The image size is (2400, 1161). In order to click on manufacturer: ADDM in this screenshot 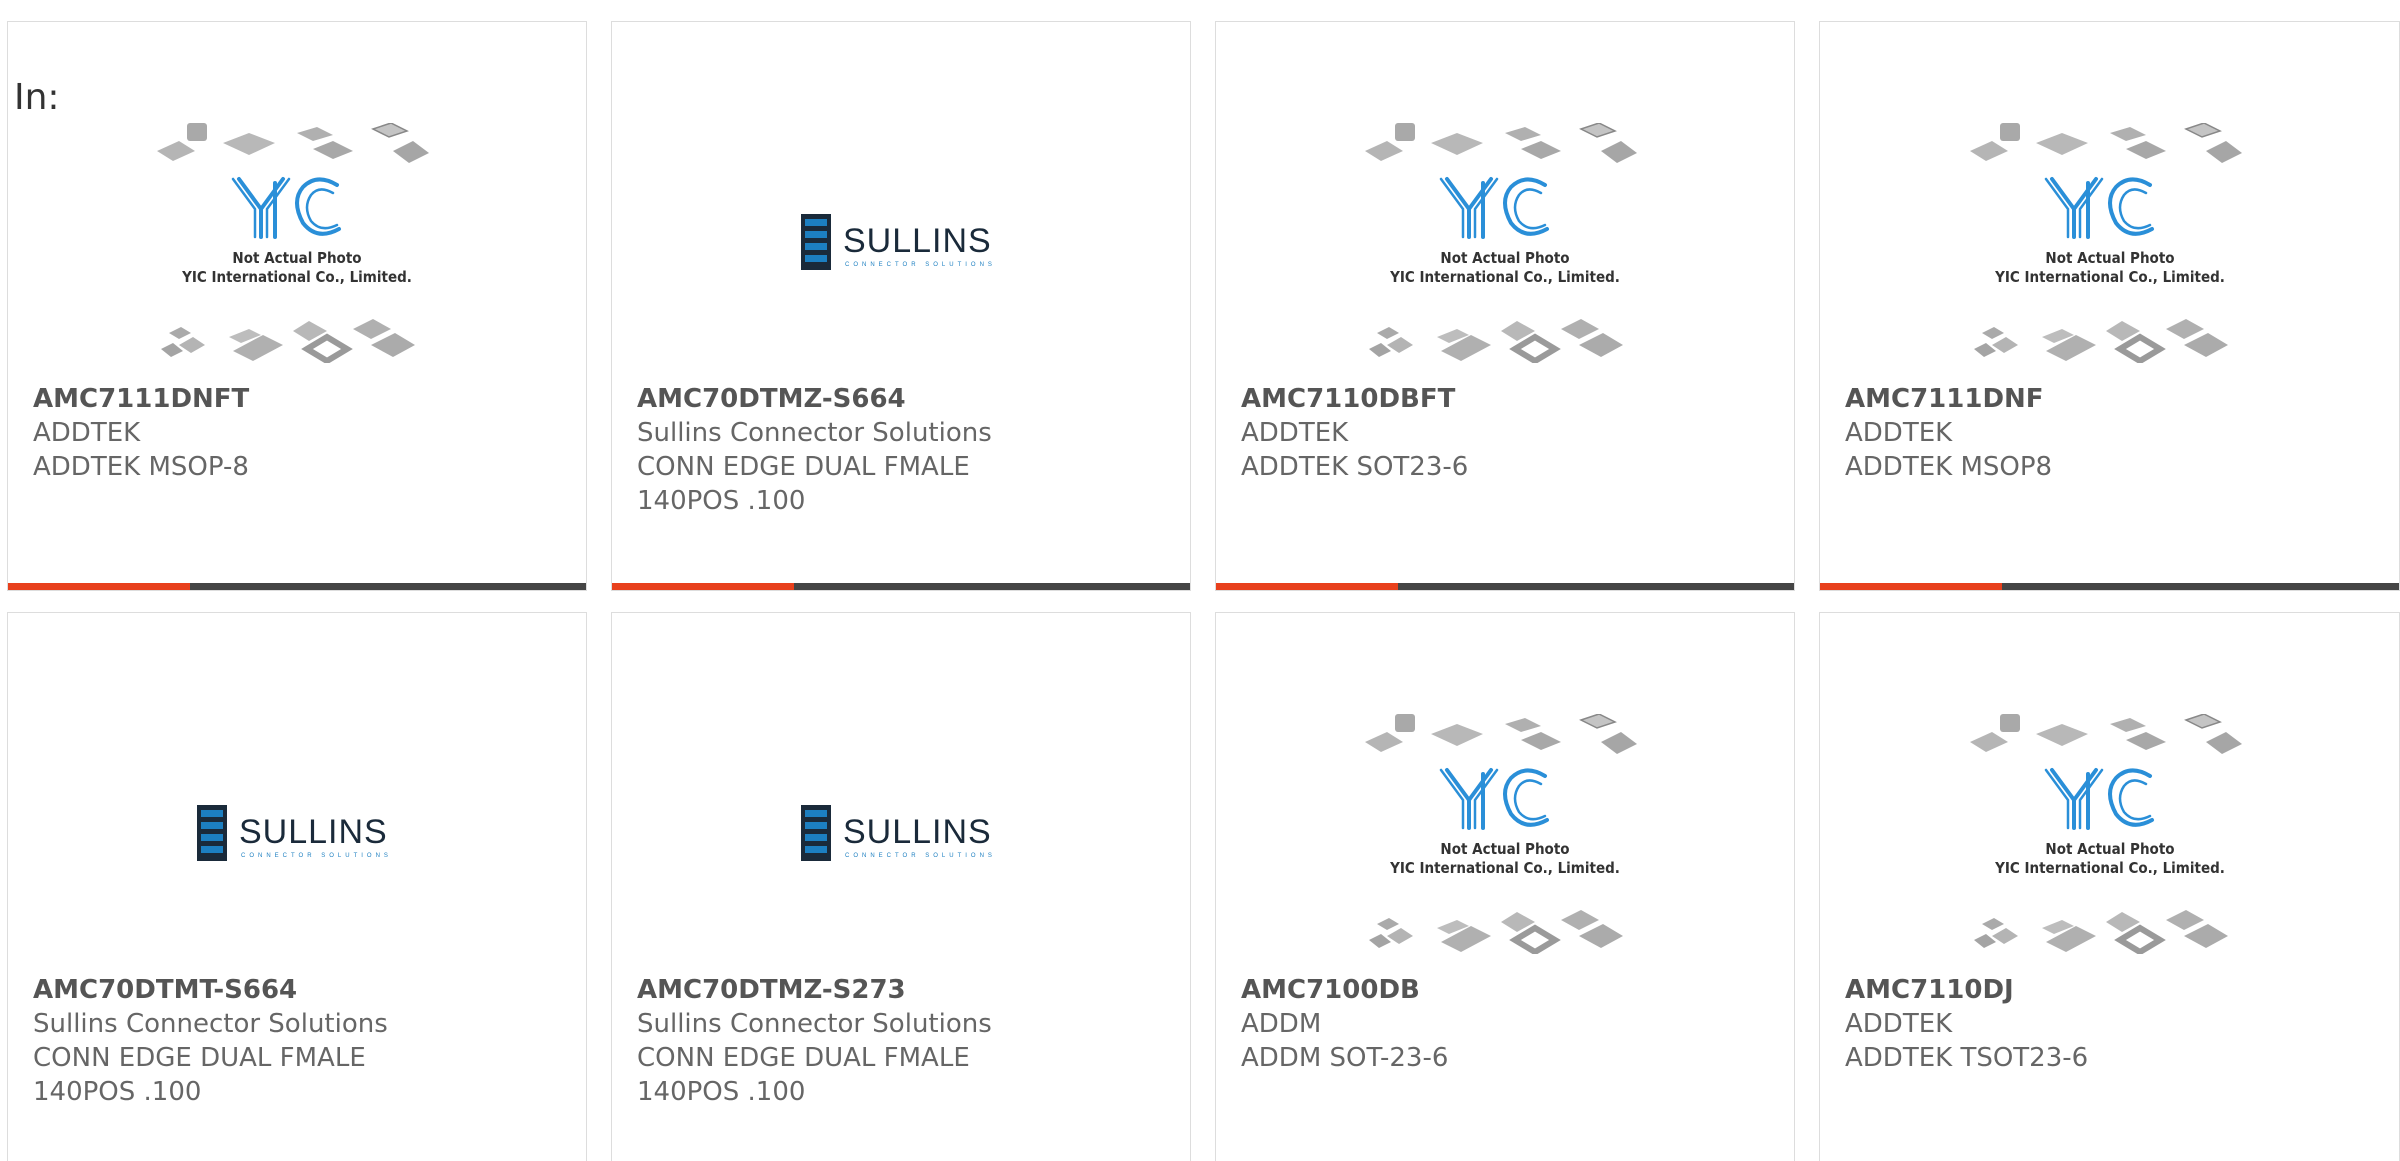, I will do `click(1281, 1024)`.